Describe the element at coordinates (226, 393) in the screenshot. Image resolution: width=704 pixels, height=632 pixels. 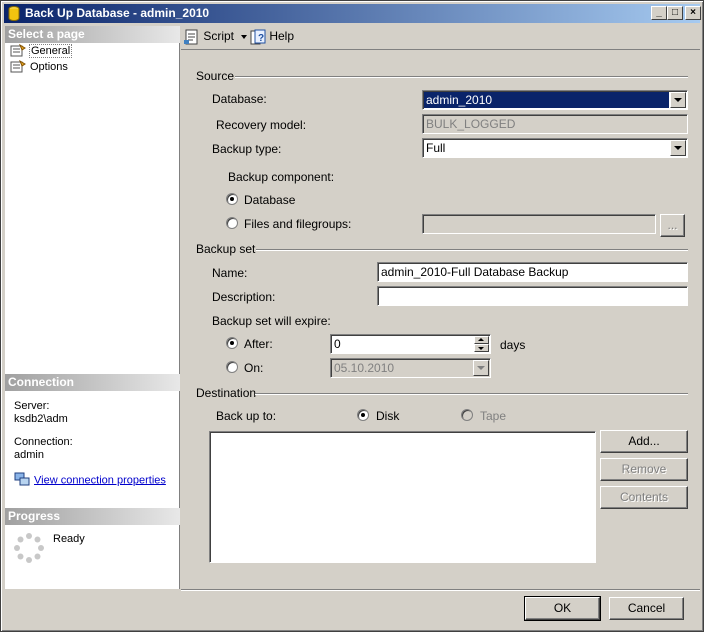
I see `destination-group-label: Destination` at that location.